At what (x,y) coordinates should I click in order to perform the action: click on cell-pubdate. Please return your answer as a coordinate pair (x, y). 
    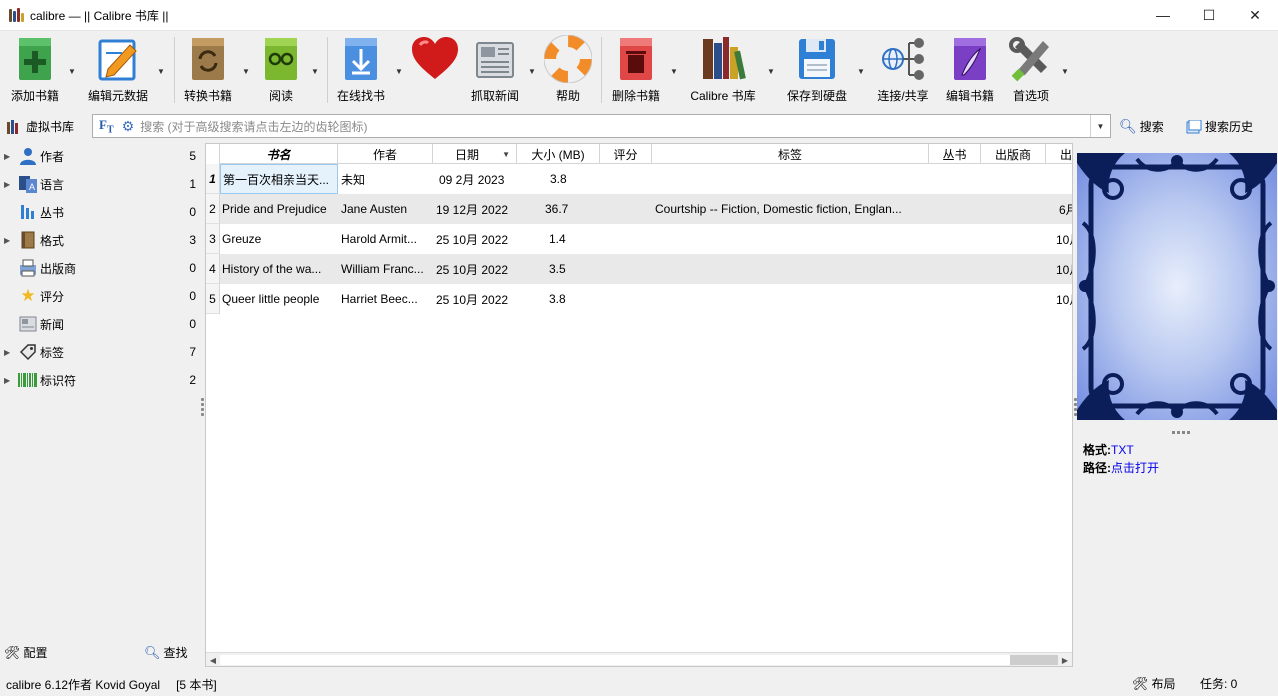
    Looking at the image, I should click on (1063, 179).